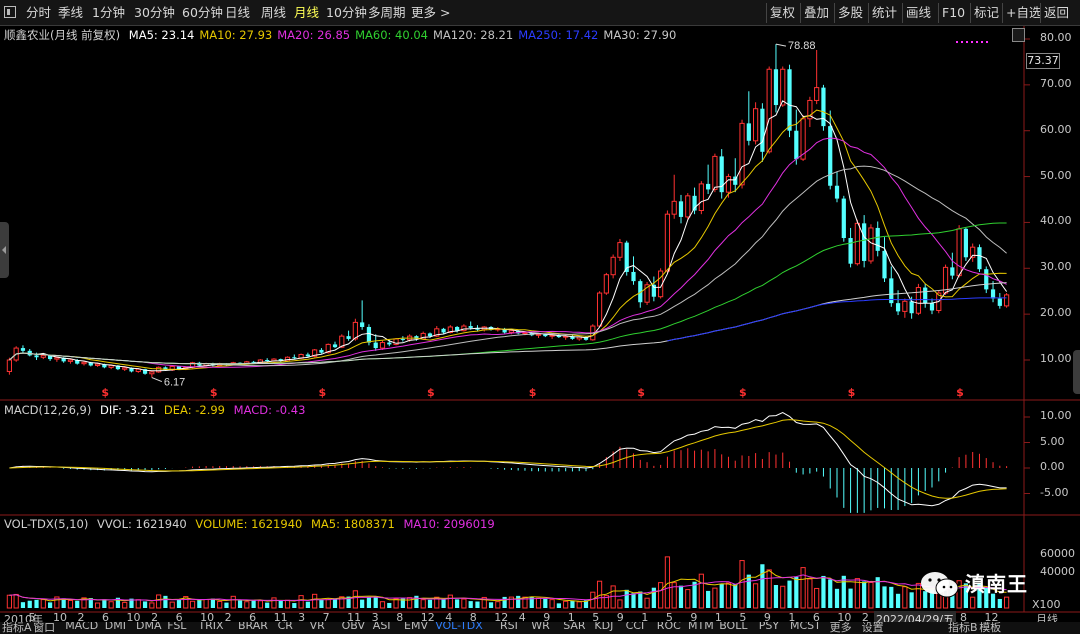  I want to click on indicator-tab-19: ROC, so click(669, 627).